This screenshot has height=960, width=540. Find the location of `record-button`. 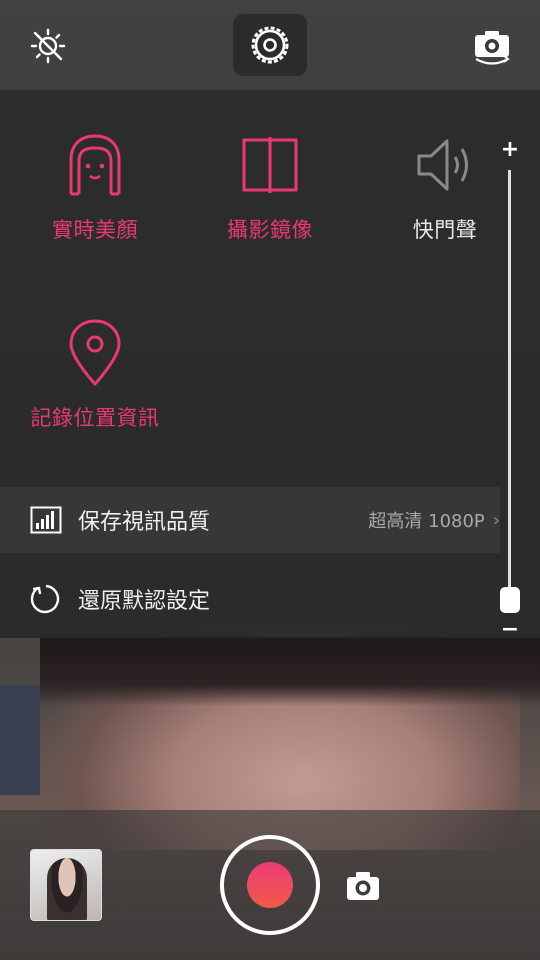

record-button is located at coordinates (270, 885).